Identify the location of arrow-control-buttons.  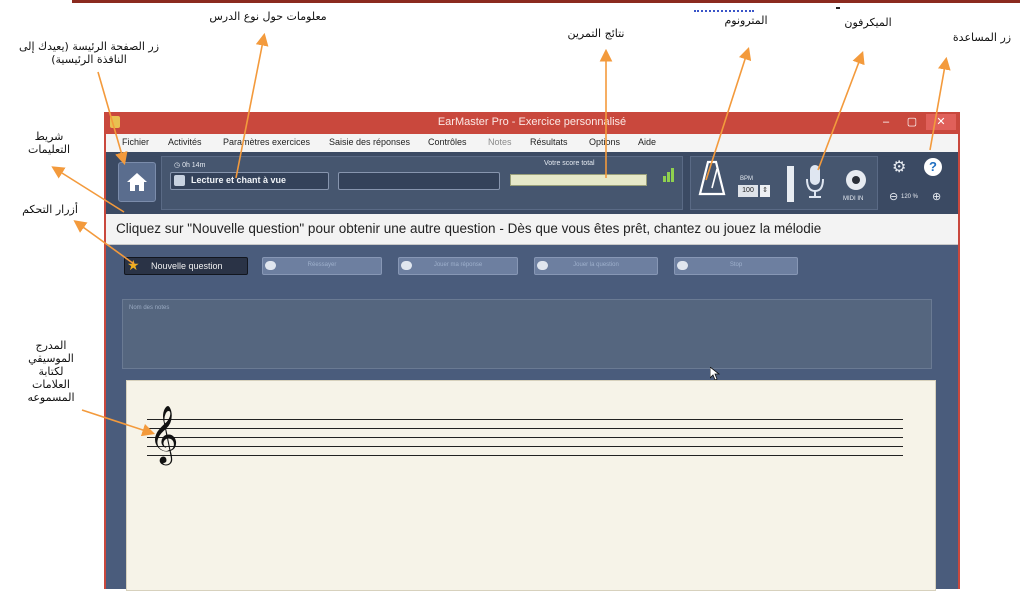
(104, 242).